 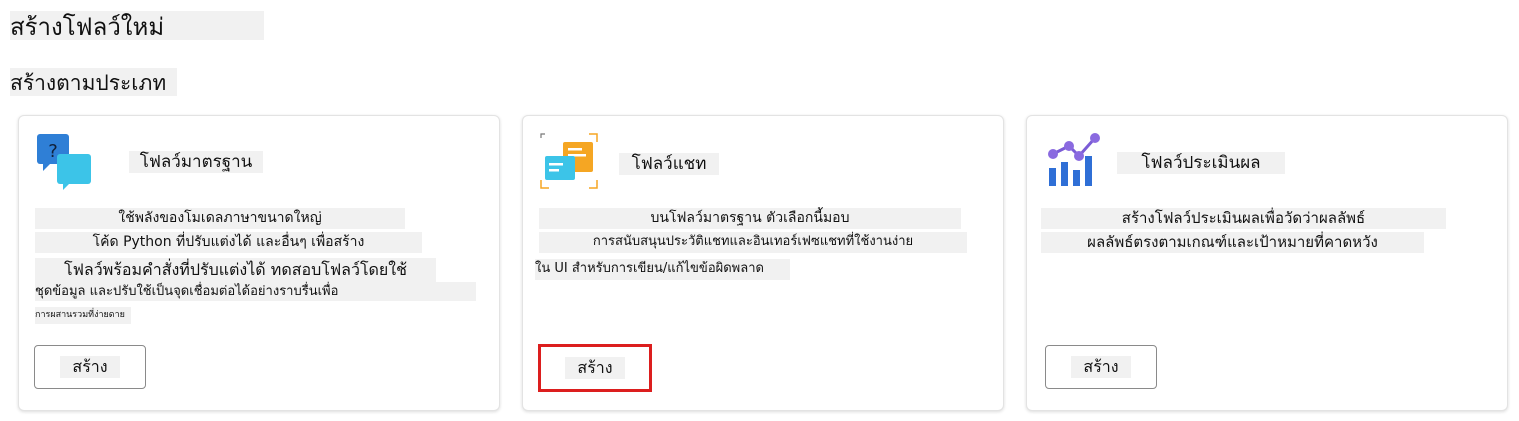 What do you see at coordinates (569, 162) in the screenshot?
I see `chat-bubbles-icon` at bounding box center [569, 162].